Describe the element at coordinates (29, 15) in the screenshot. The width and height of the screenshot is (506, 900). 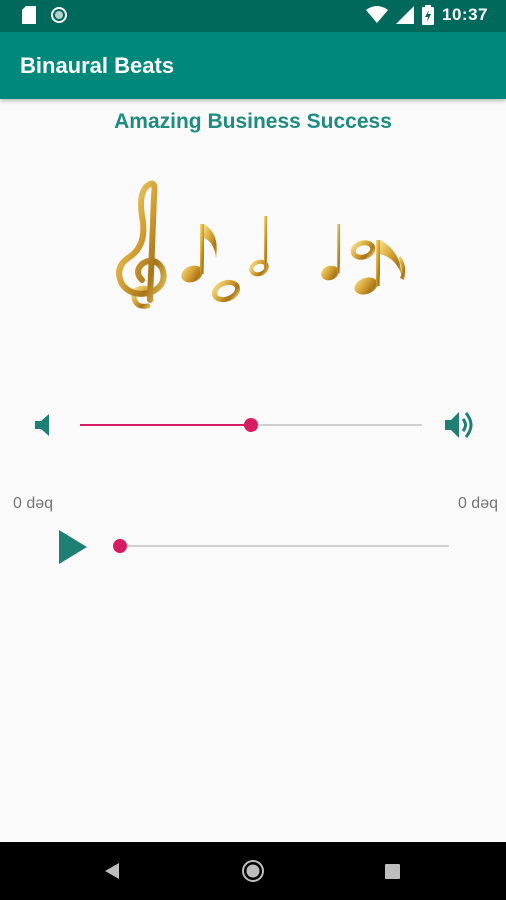
I see `sd-card-icon` at that location.